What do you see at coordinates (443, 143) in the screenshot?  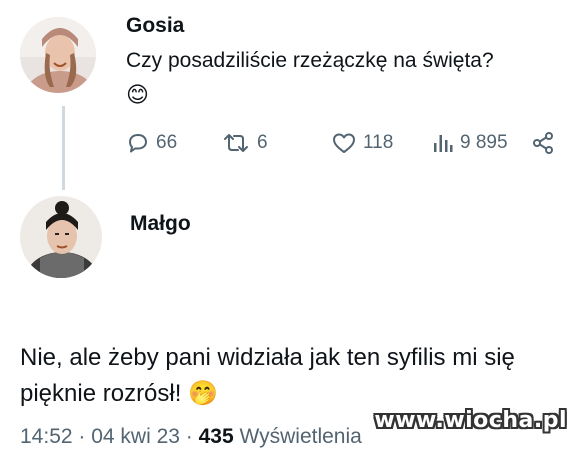 I see `views-chart-icon` at bounding box center [443, 143].